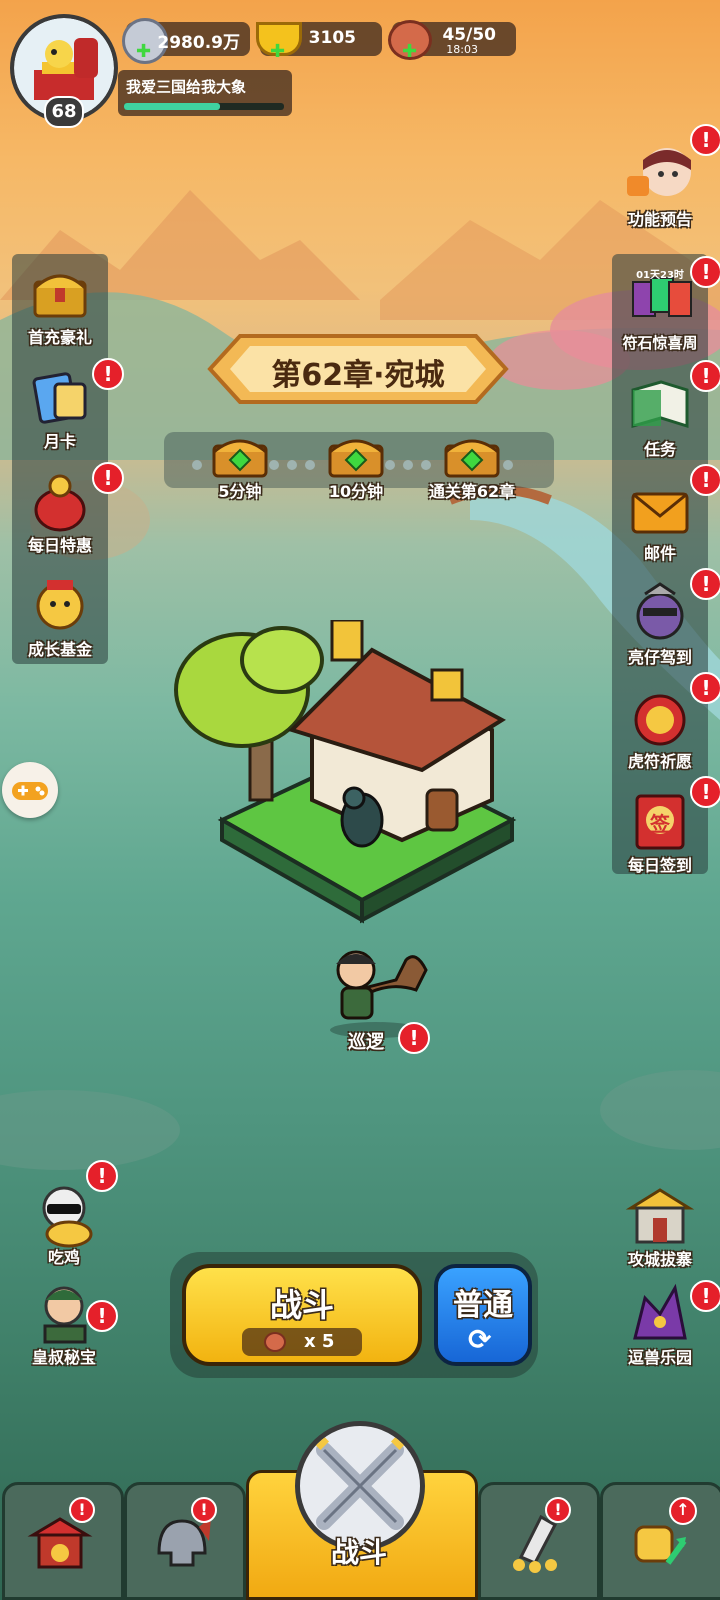 This screenshot has width=720, height=1600. I want to click on chapter-title: 第62章·宛城, so click(358, 375).